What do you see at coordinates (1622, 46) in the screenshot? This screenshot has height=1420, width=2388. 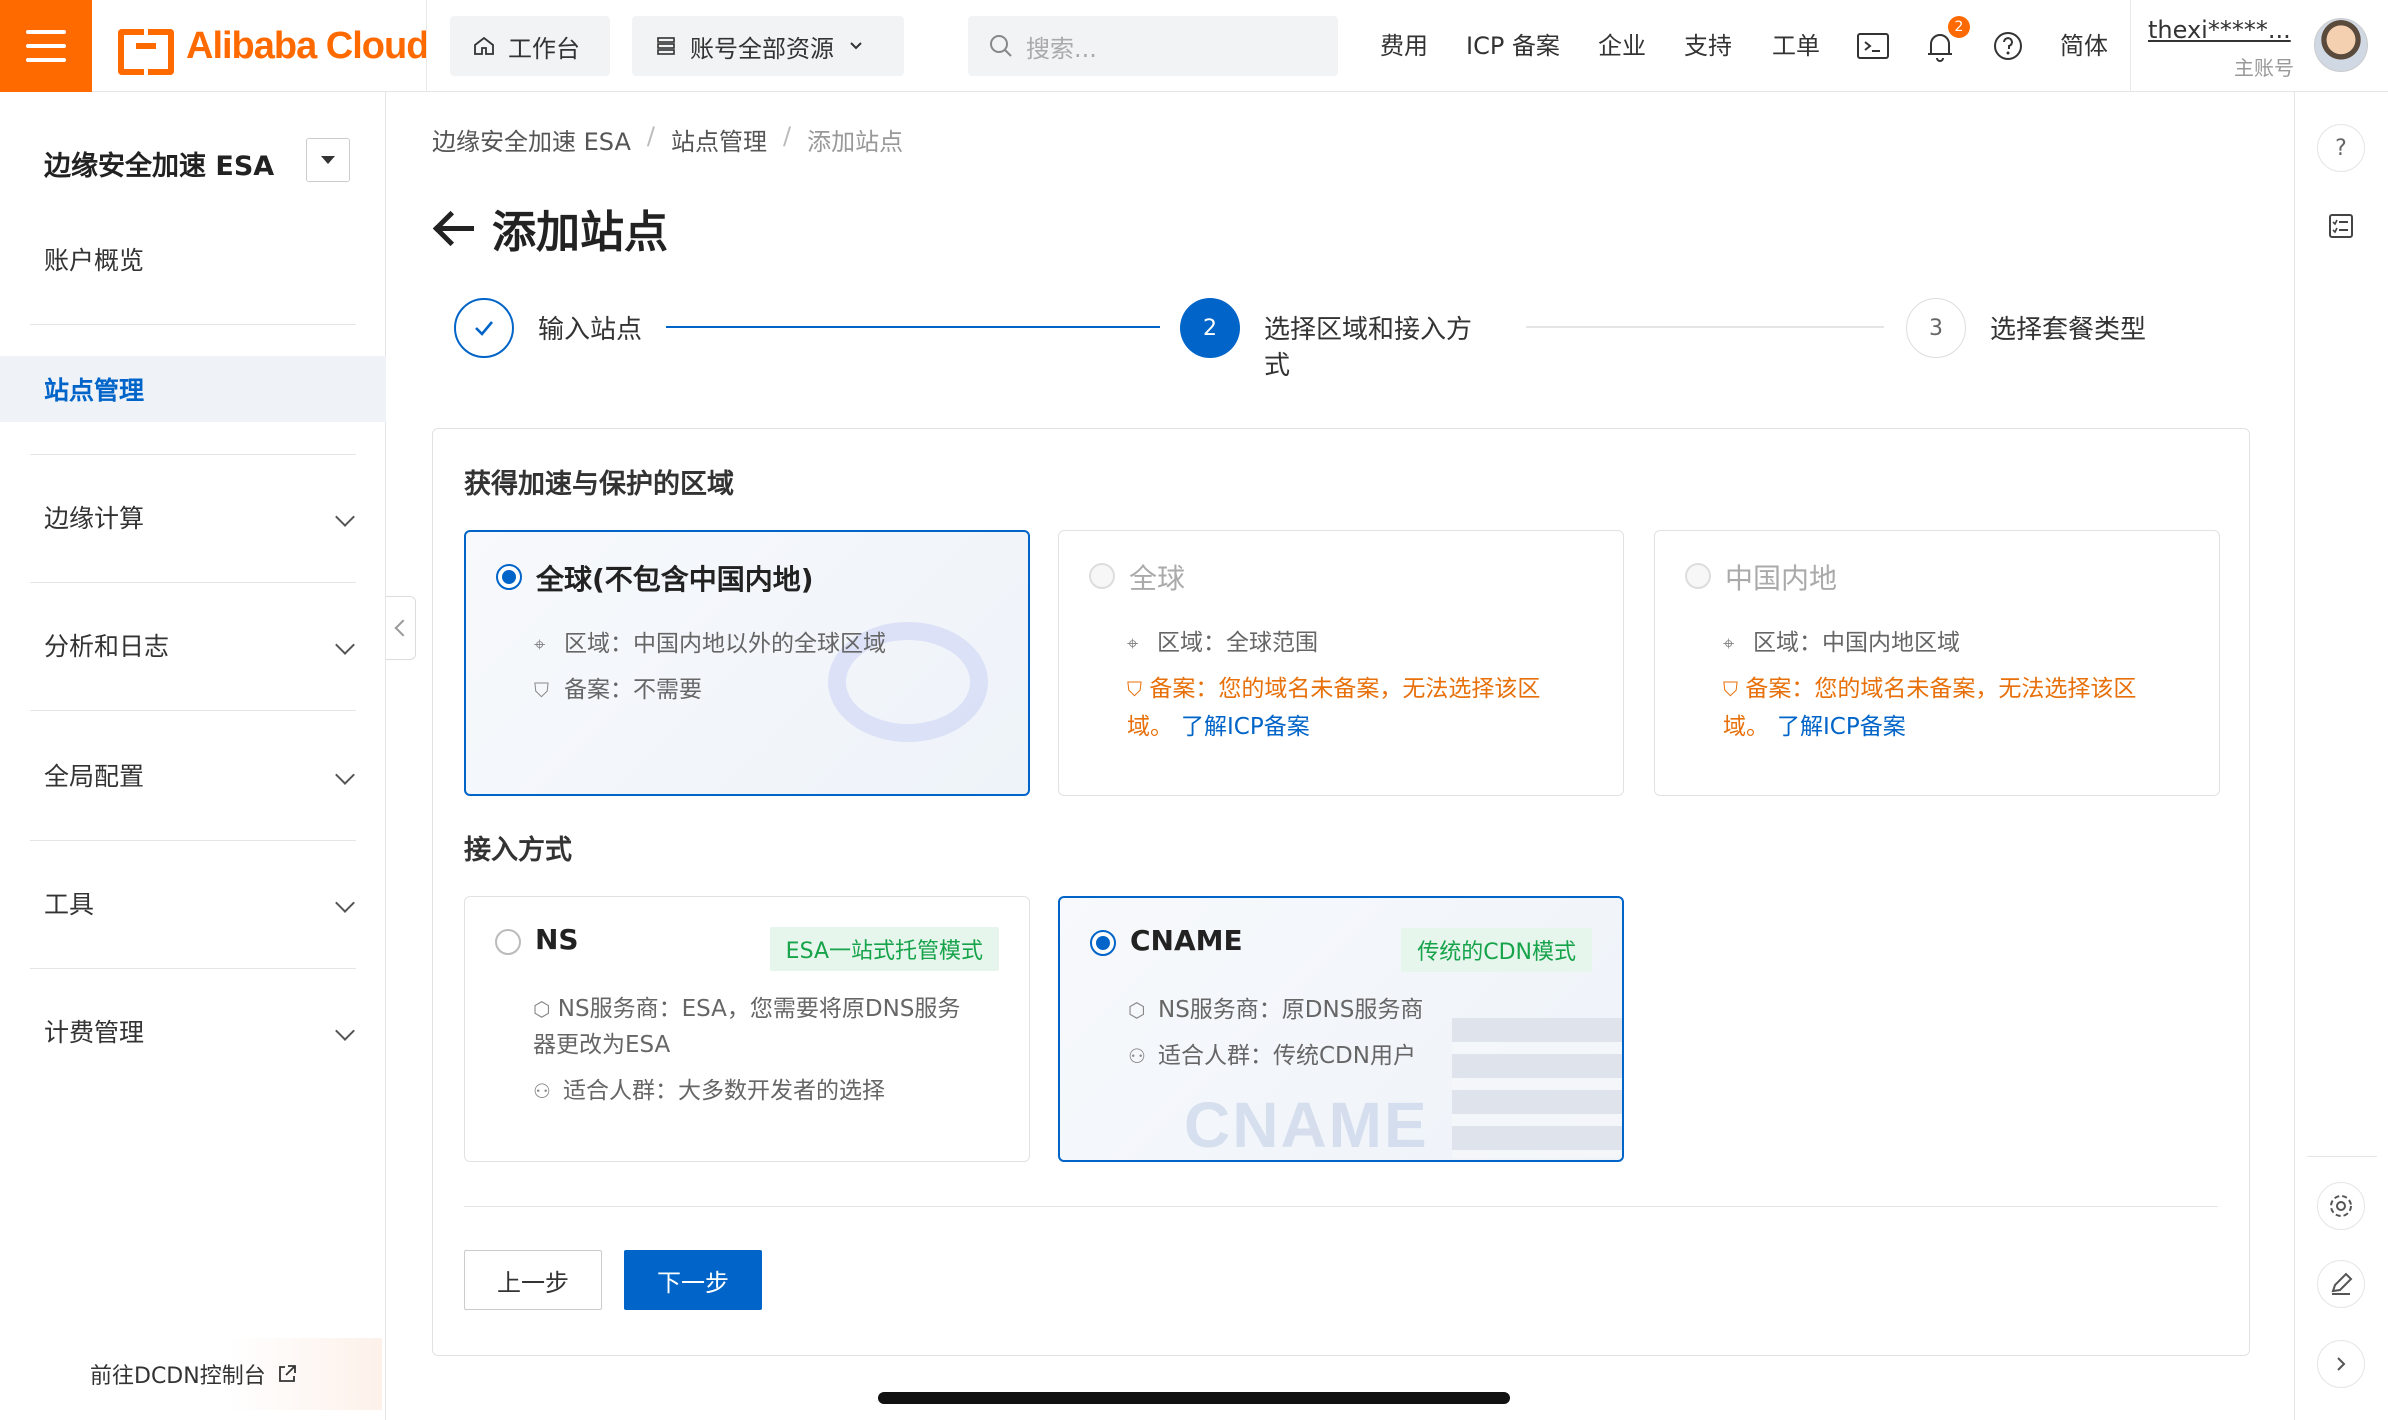 I see `nav-link-enterprise: 企业` at bounding box center [1622, 46].